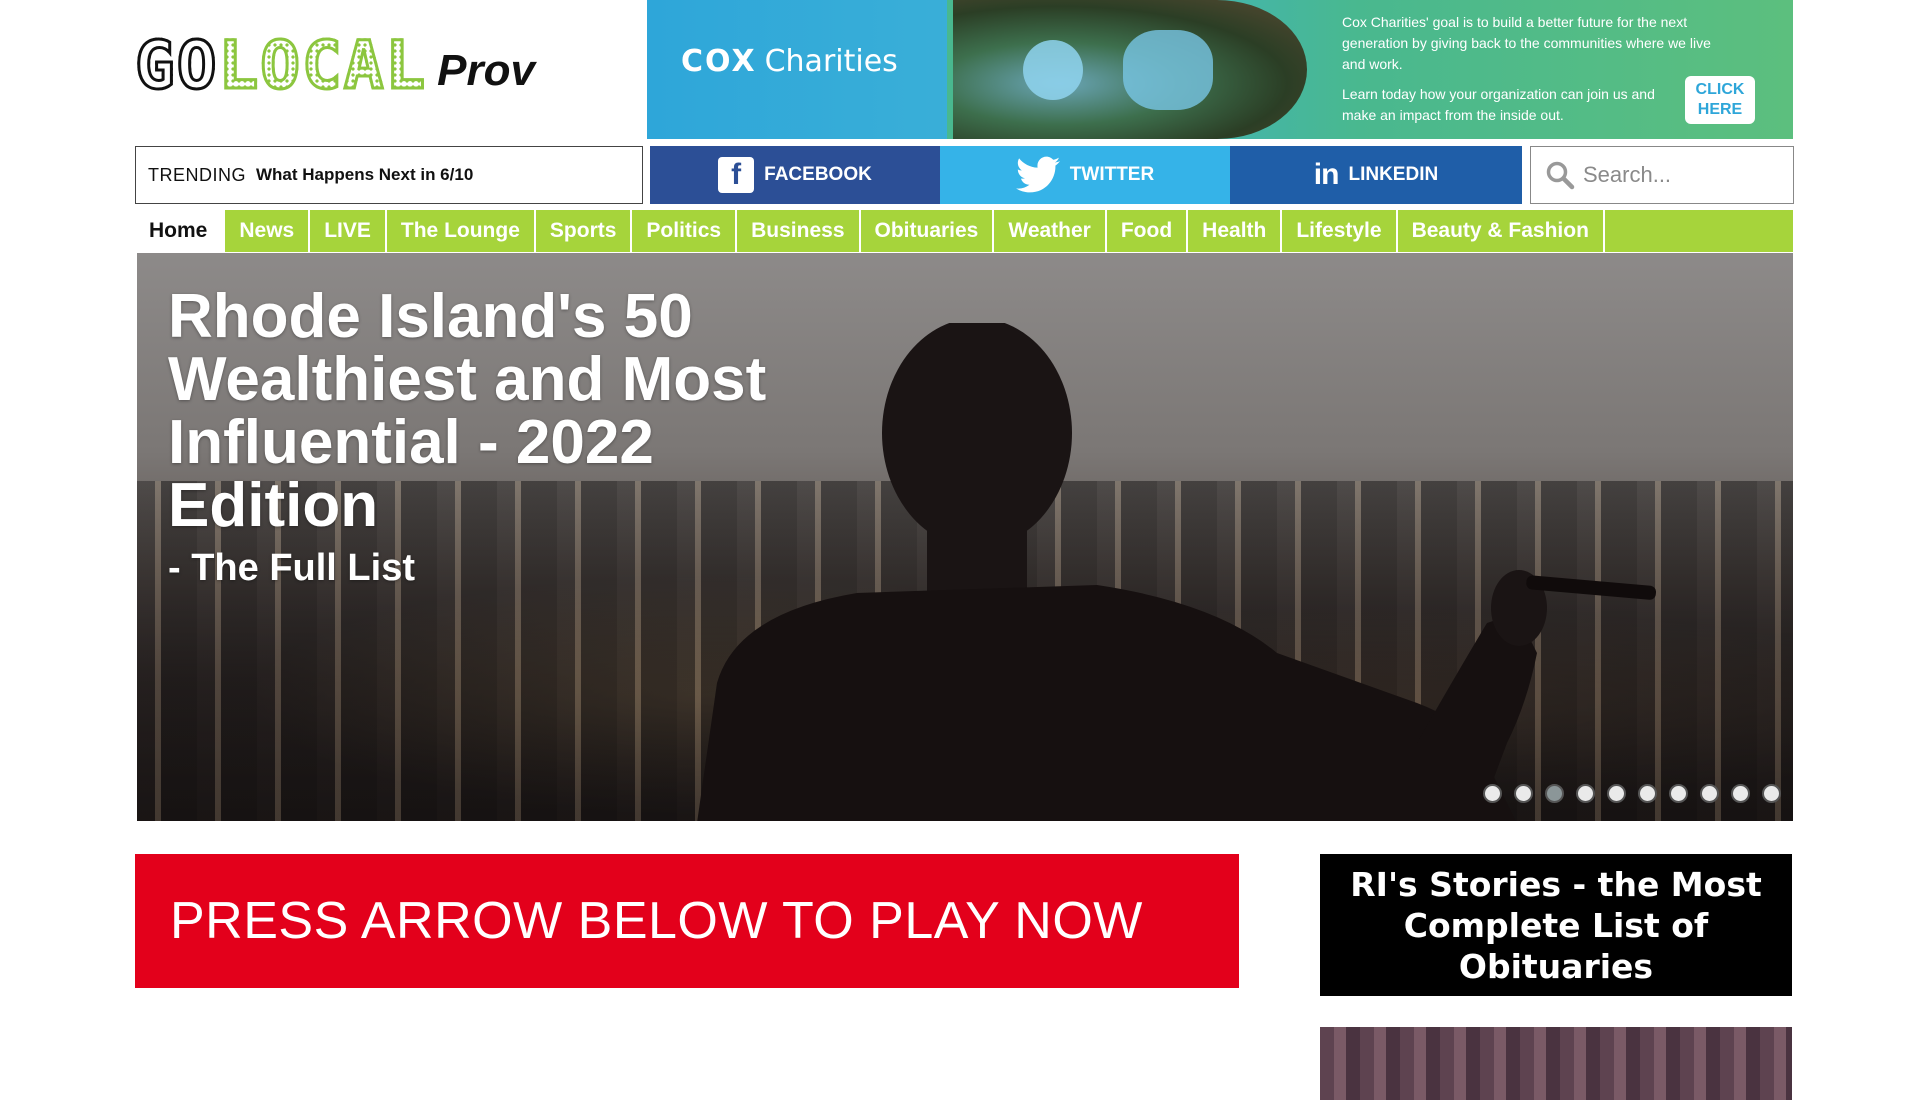  Describe the element at coordinates (1393, 174) in the screenshot. I see `linkedin-label: LINKEDIN` at that location.